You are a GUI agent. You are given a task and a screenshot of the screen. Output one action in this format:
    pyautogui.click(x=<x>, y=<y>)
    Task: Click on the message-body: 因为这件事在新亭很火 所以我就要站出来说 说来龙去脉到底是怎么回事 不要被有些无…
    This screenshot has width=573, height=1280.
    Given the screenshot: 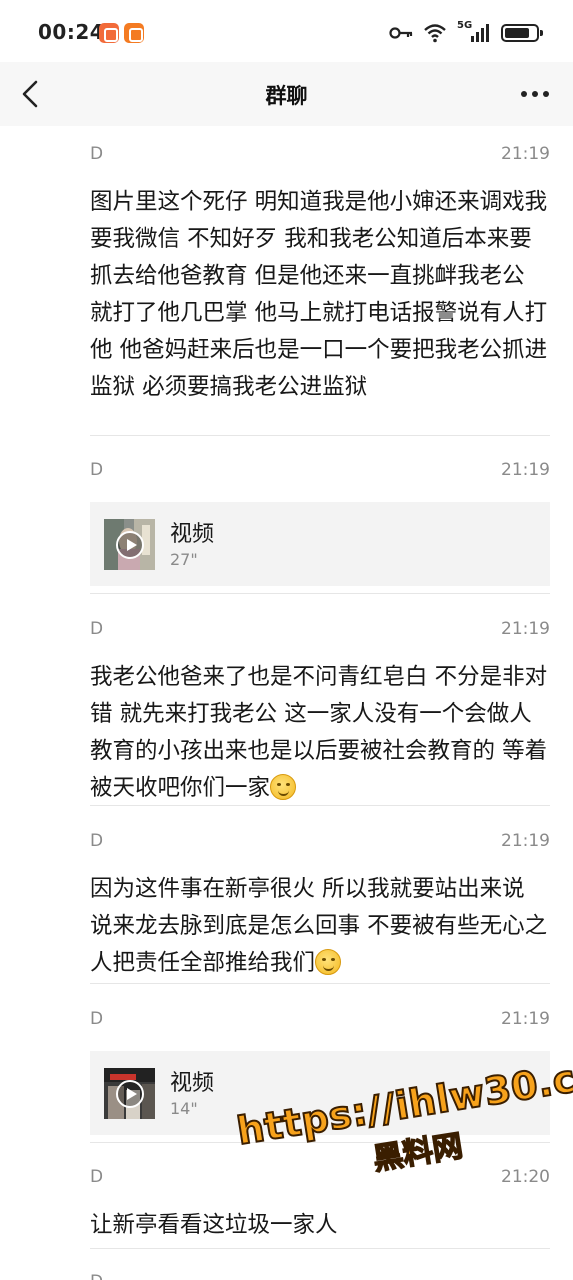 What is the action you would take?
    pyautogui.click(x=320, y=926)
    